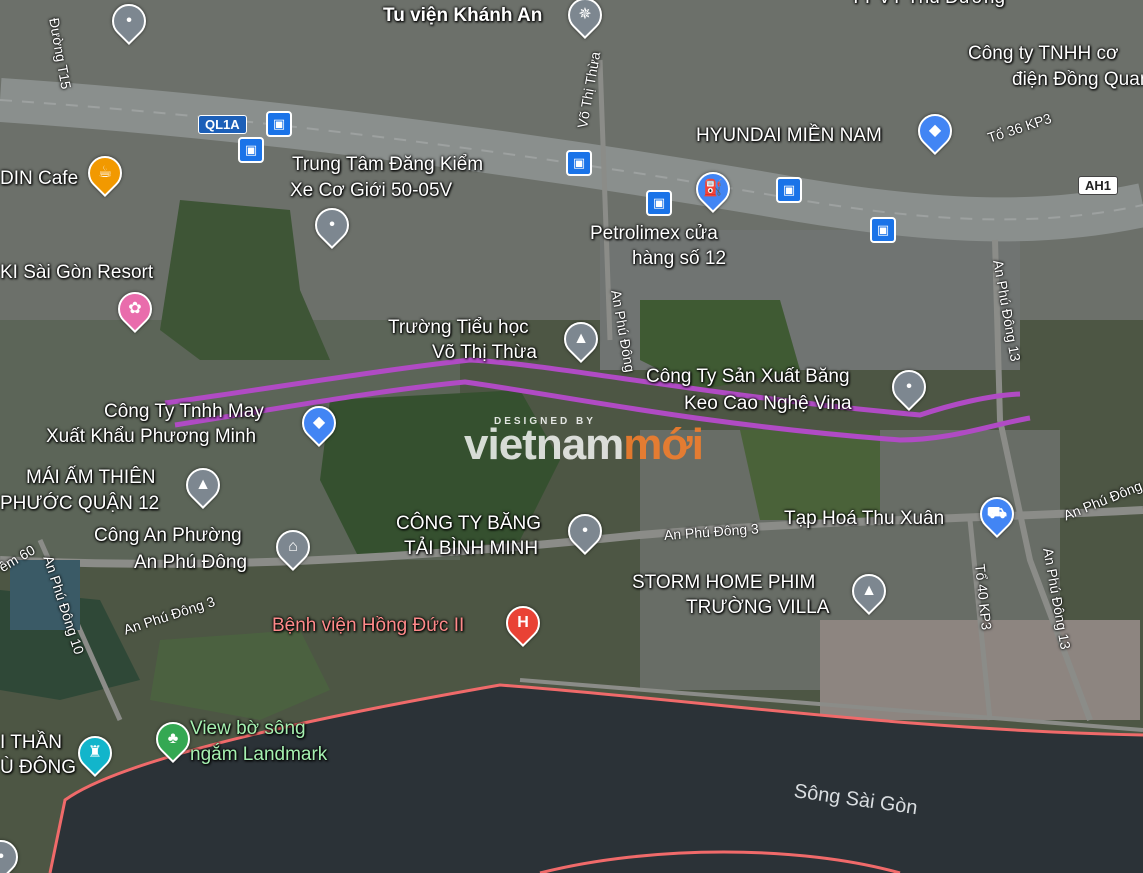 This screenshot has width=1143, height=873. I want to click on place-label-shelter: MÁI ẤM THIÊN, so click(91, 478).